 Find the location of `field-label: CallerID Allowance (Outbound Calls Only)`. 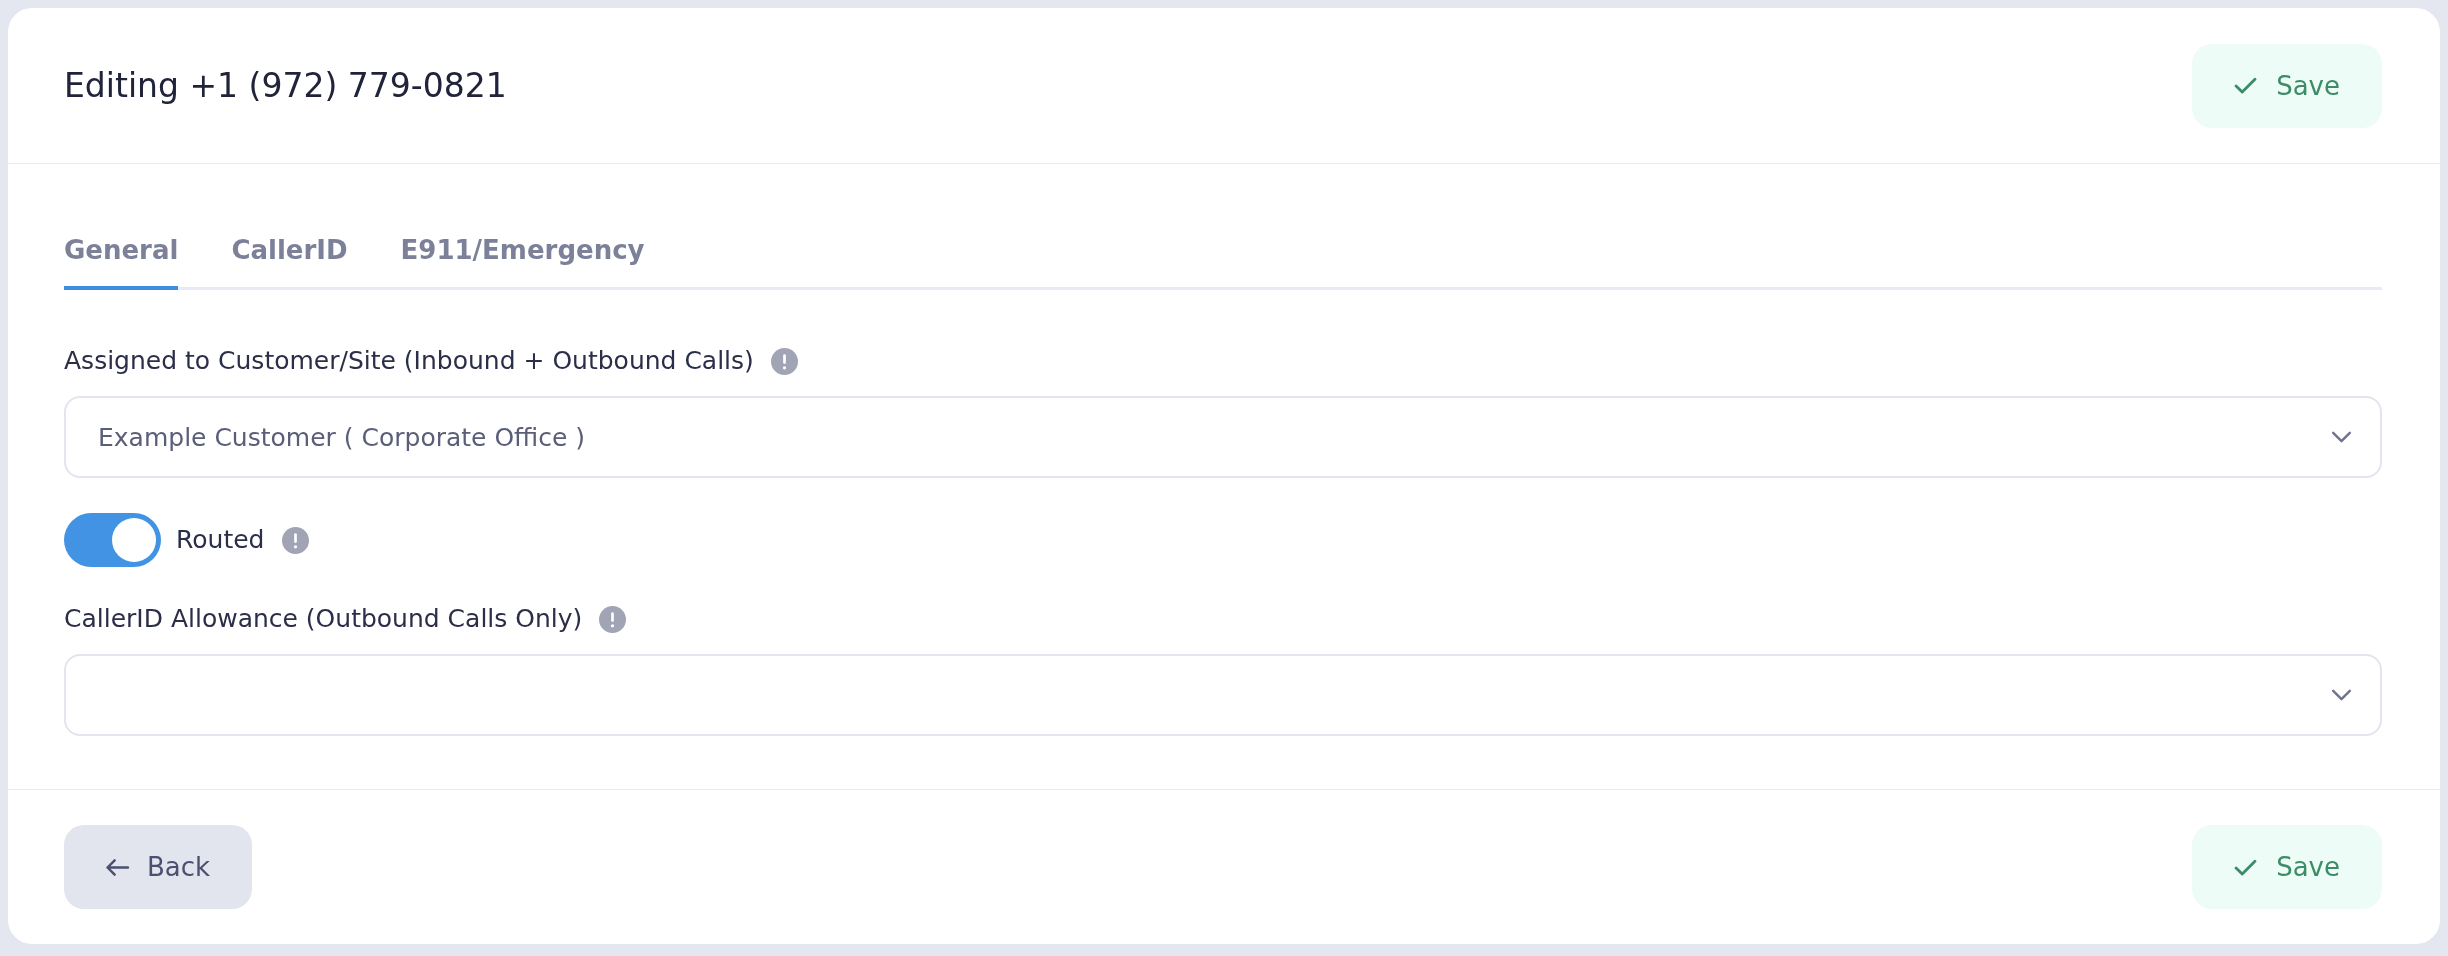

field-label: CallerID Allowance (Outbound Calls Only) is located at coordinates (323, 619).